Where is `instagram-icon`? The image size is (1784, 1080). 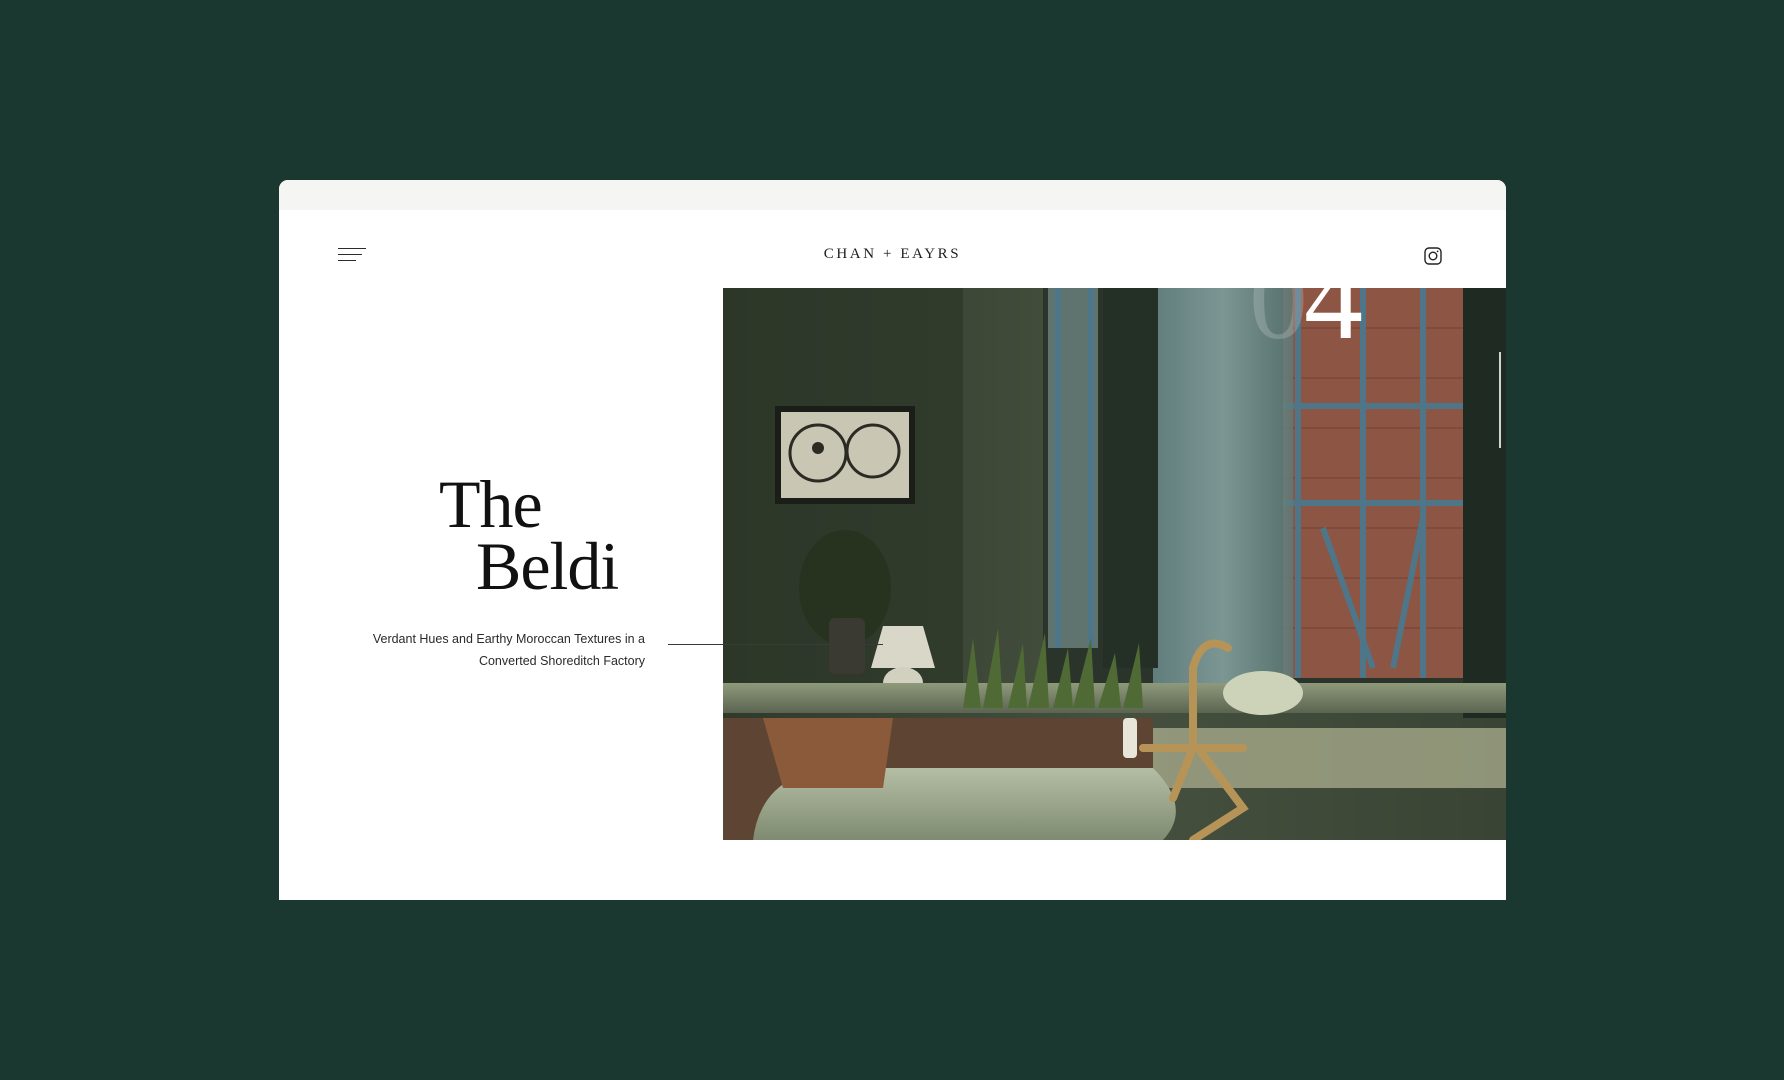 instagram-icon is located at coordinates (1433, 256).